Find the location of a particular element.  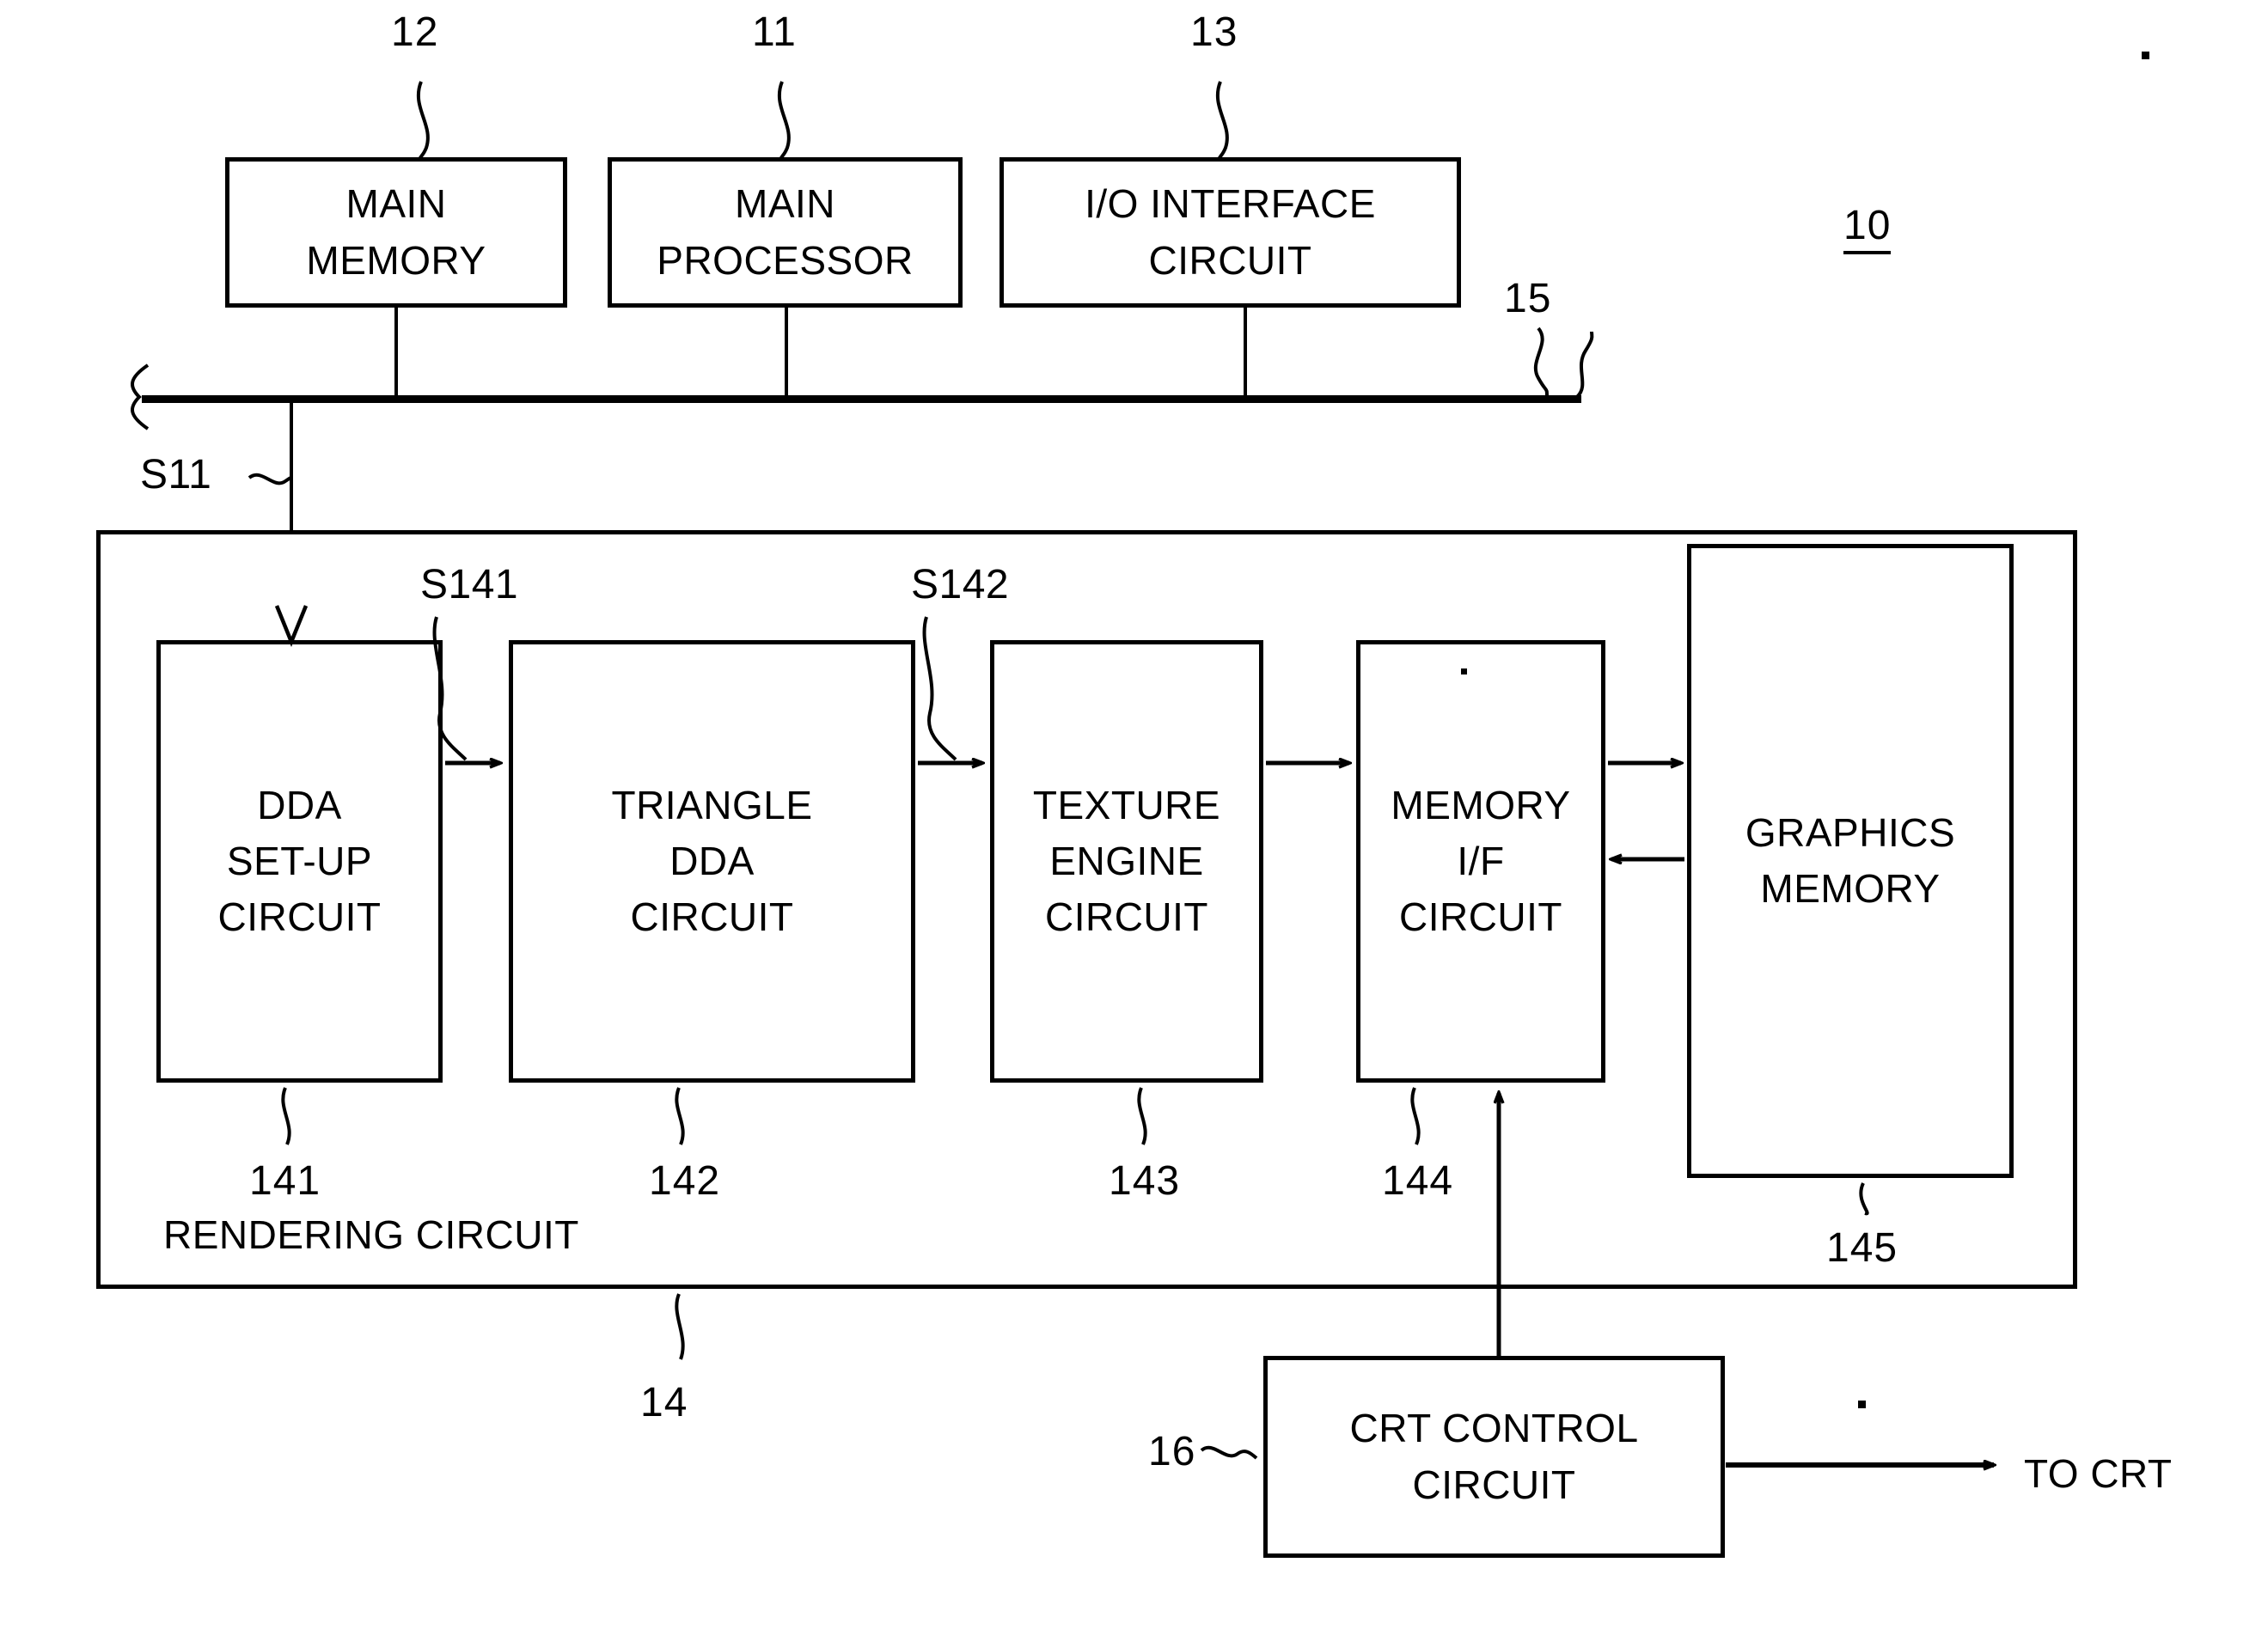

ref-numeral-14: 14 is located at coordinates (664, 1402).